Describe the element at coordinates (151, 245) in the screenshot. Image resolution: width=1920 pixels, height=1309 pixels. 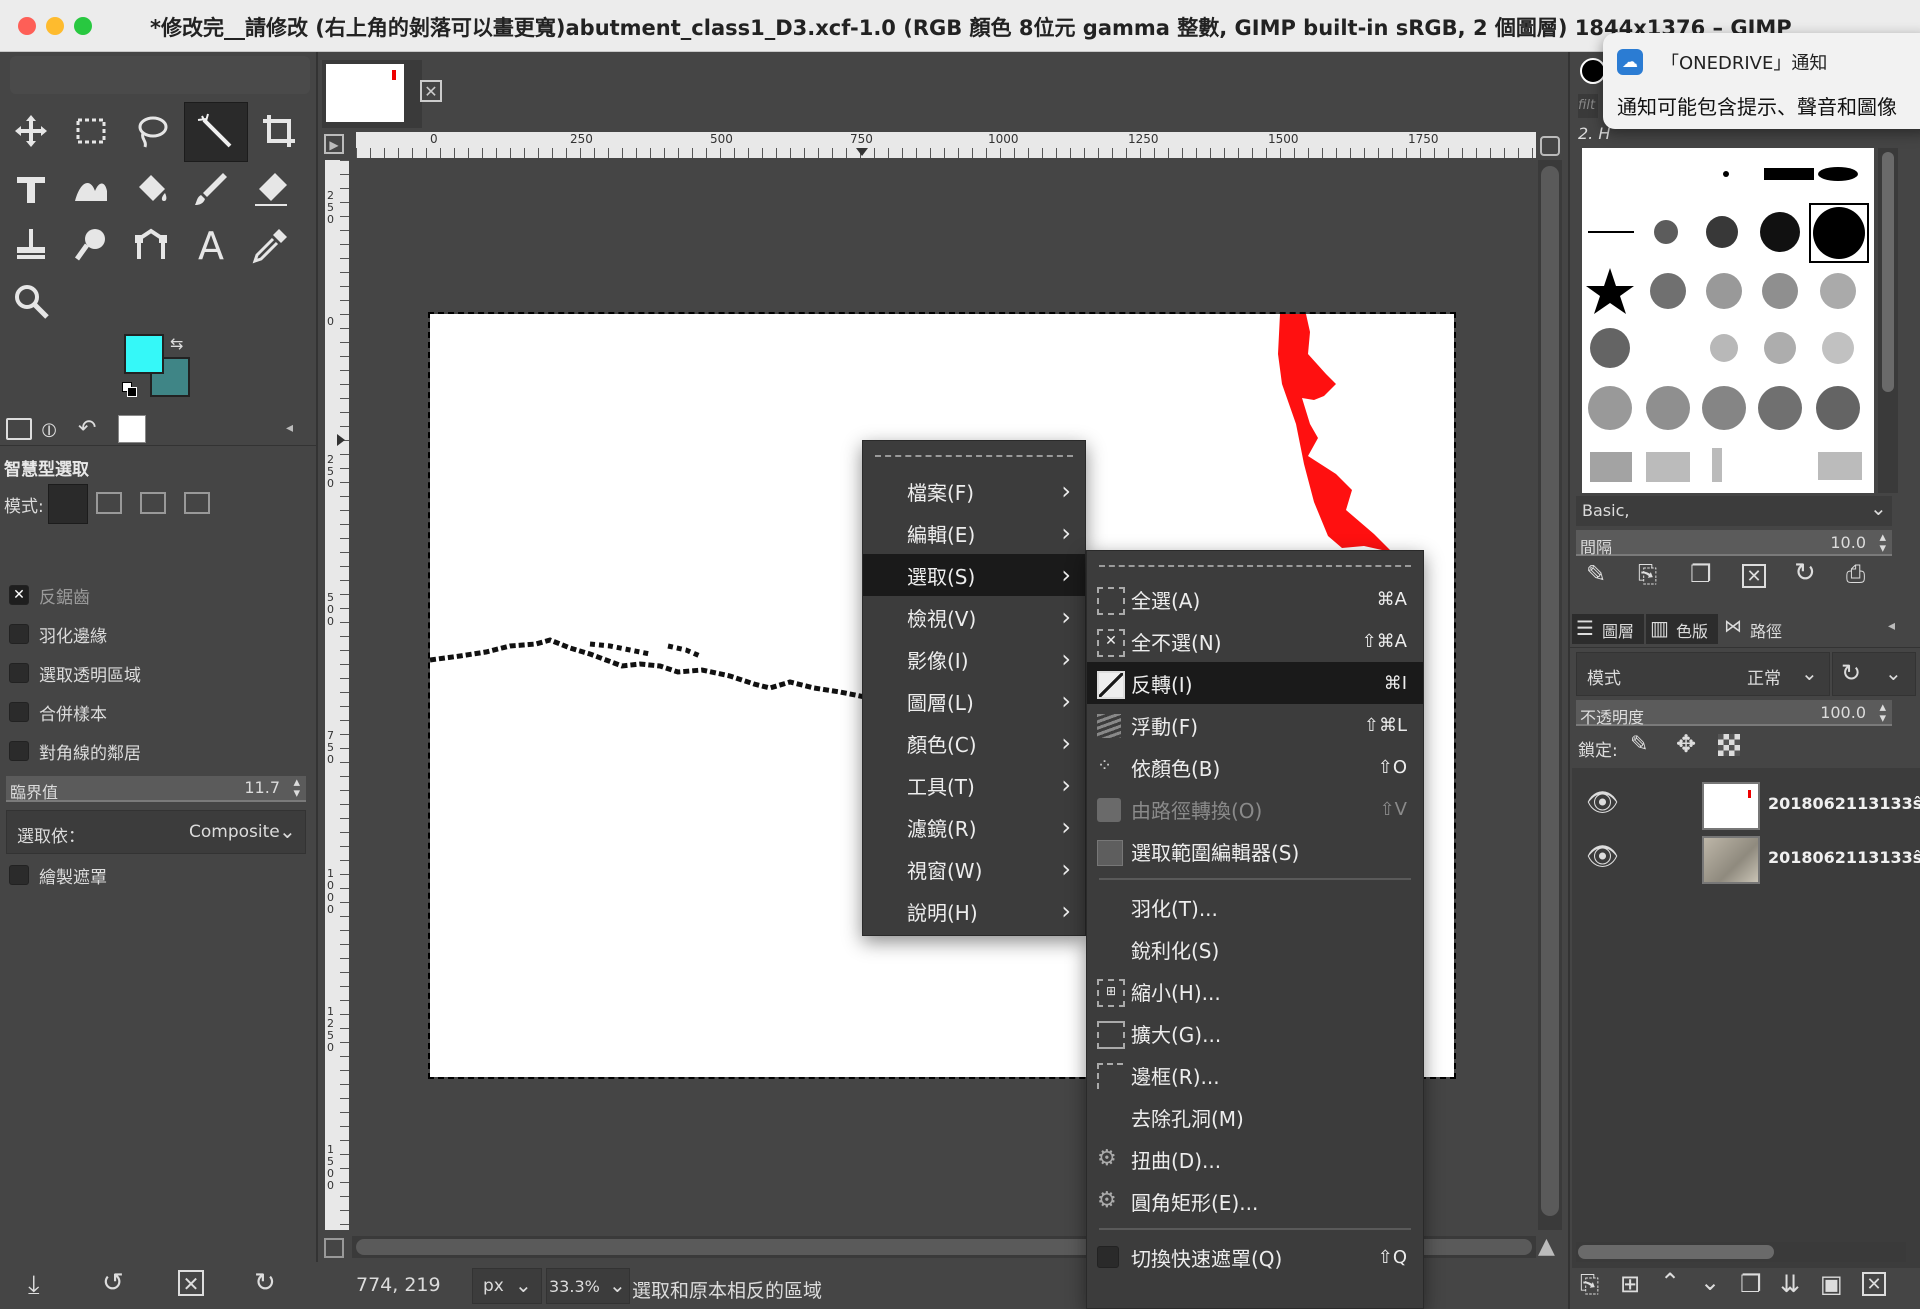
I see `path-tool-button` at that location.